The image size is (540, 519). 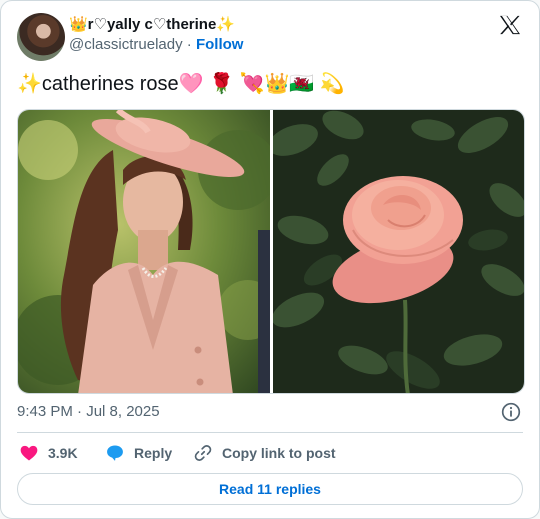 I want to click on handle-row: @classictruelady · Follow, so click(x=156, y=45).